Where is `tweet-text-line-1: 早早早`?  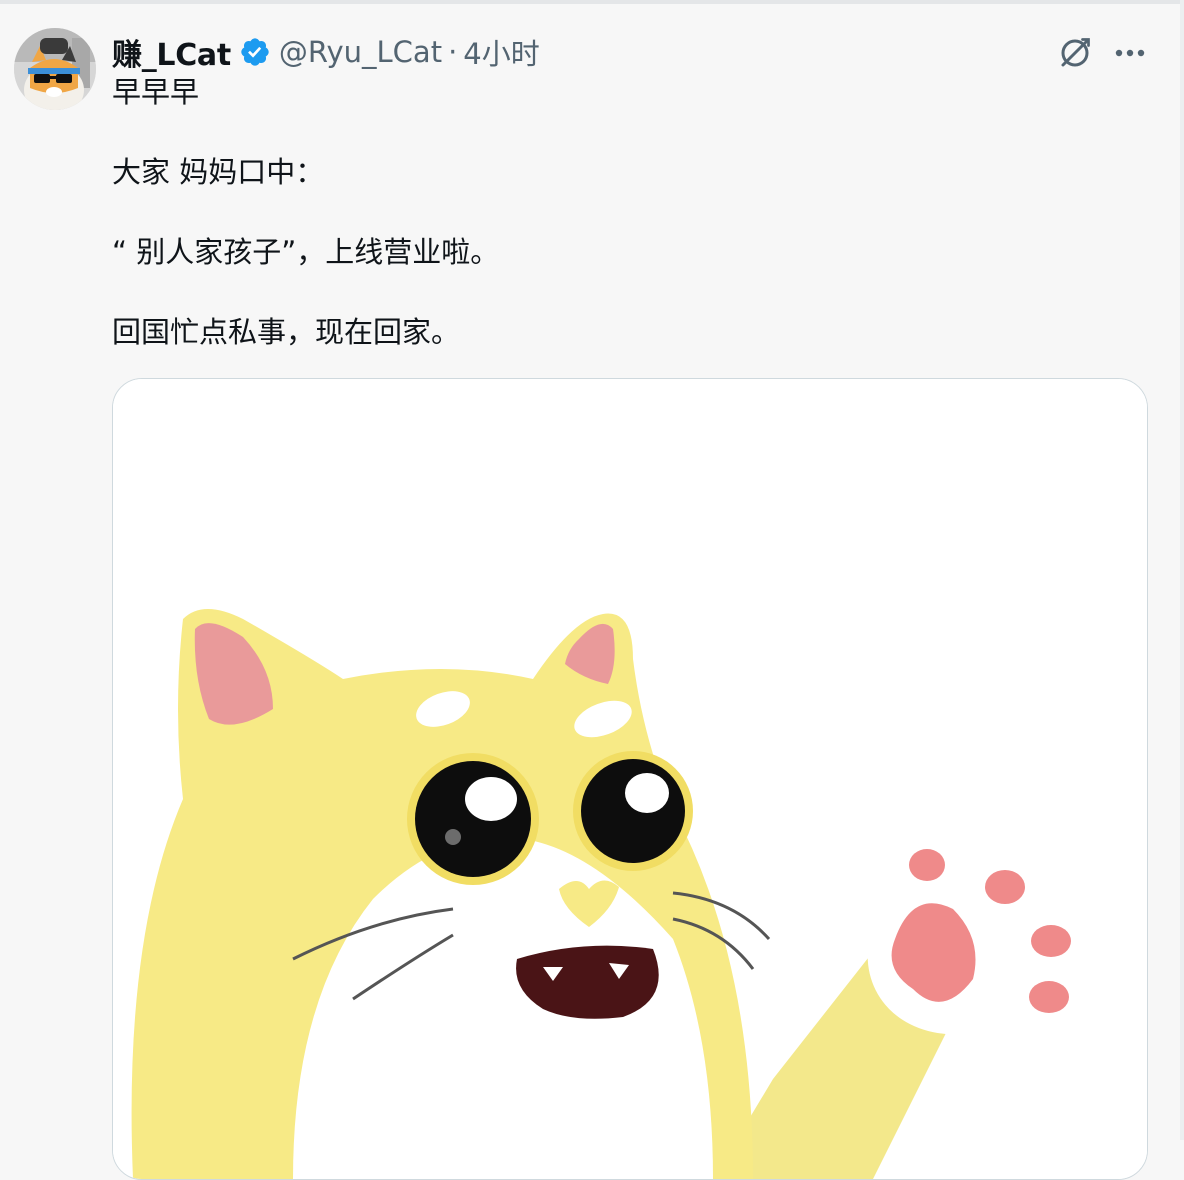 tweet-text-line-1: 早早早 is located at coordinates (156, 92).